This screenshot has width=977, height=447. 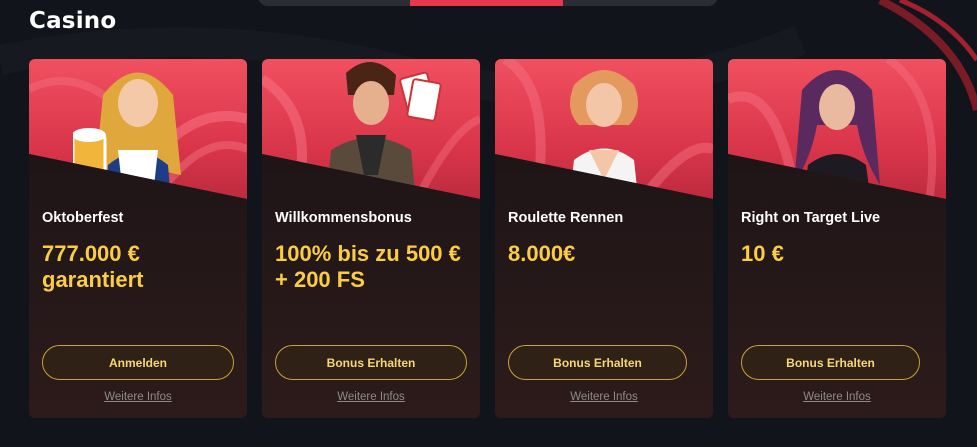 I want to click on card-offer-amount: 8.000€, so click(x=542, y=253).